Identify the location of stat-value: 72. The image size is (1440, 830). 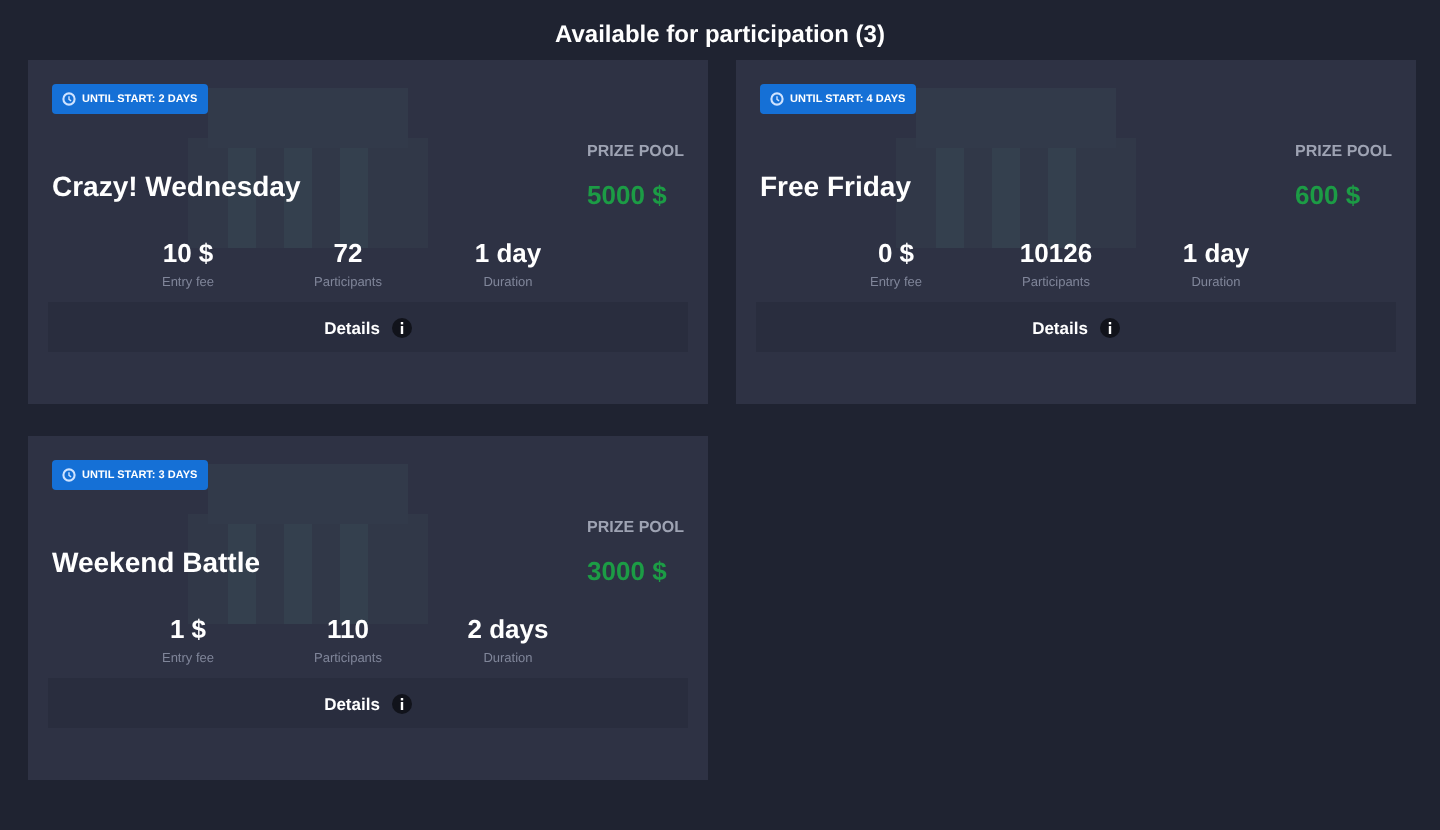
(348, 253).